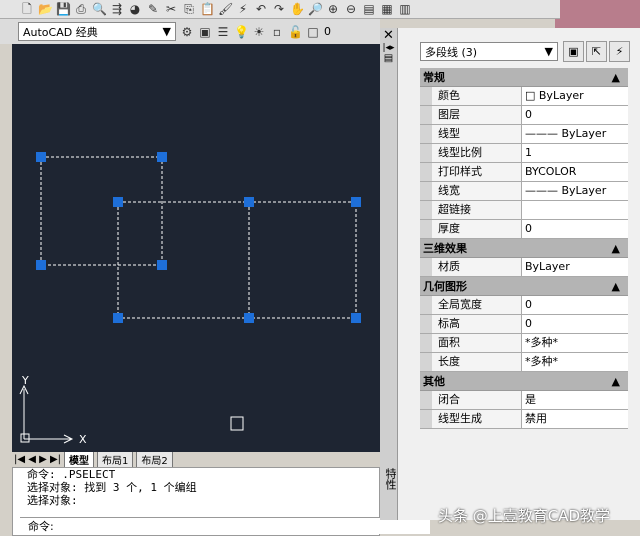  Describe the element at coordinates (405, 9) in the screenshot. I see `tool-palette-icon: ▥` at that location.